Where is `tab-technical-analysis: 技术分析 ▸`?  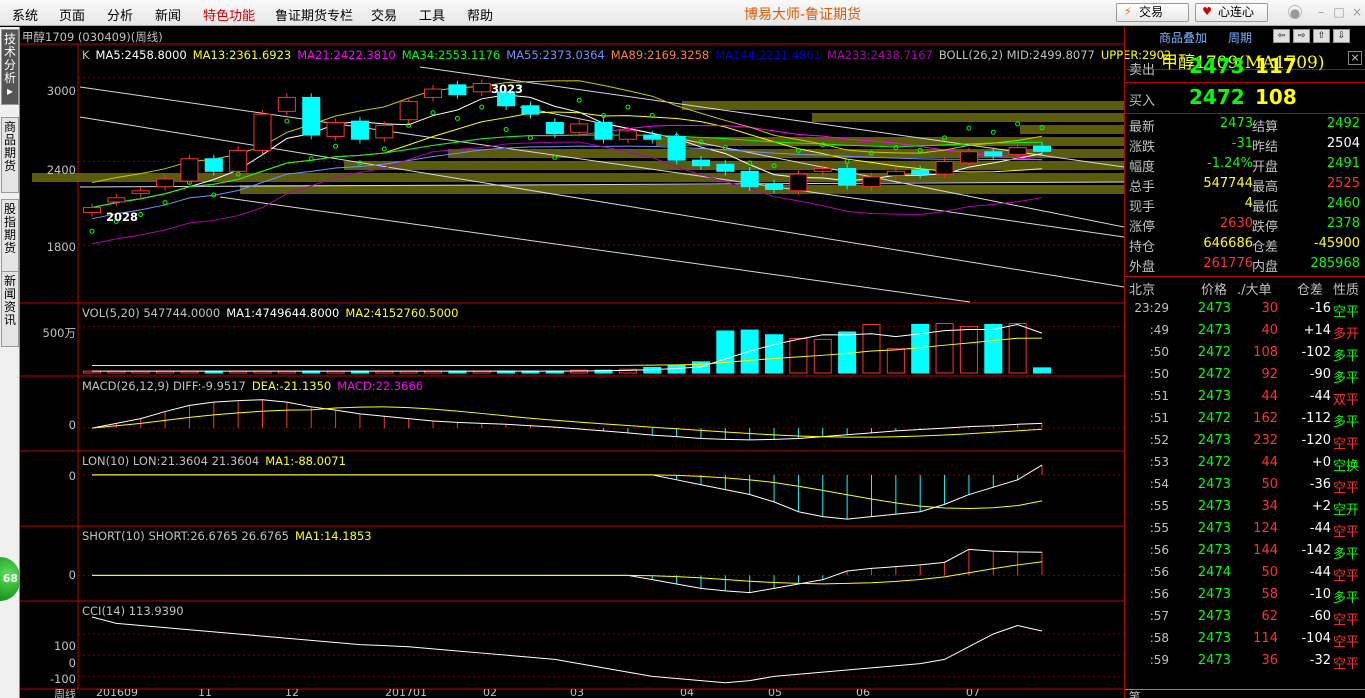 tab-technical-analysis: 技术分析 ▸ is located at coordinates (10, 67).